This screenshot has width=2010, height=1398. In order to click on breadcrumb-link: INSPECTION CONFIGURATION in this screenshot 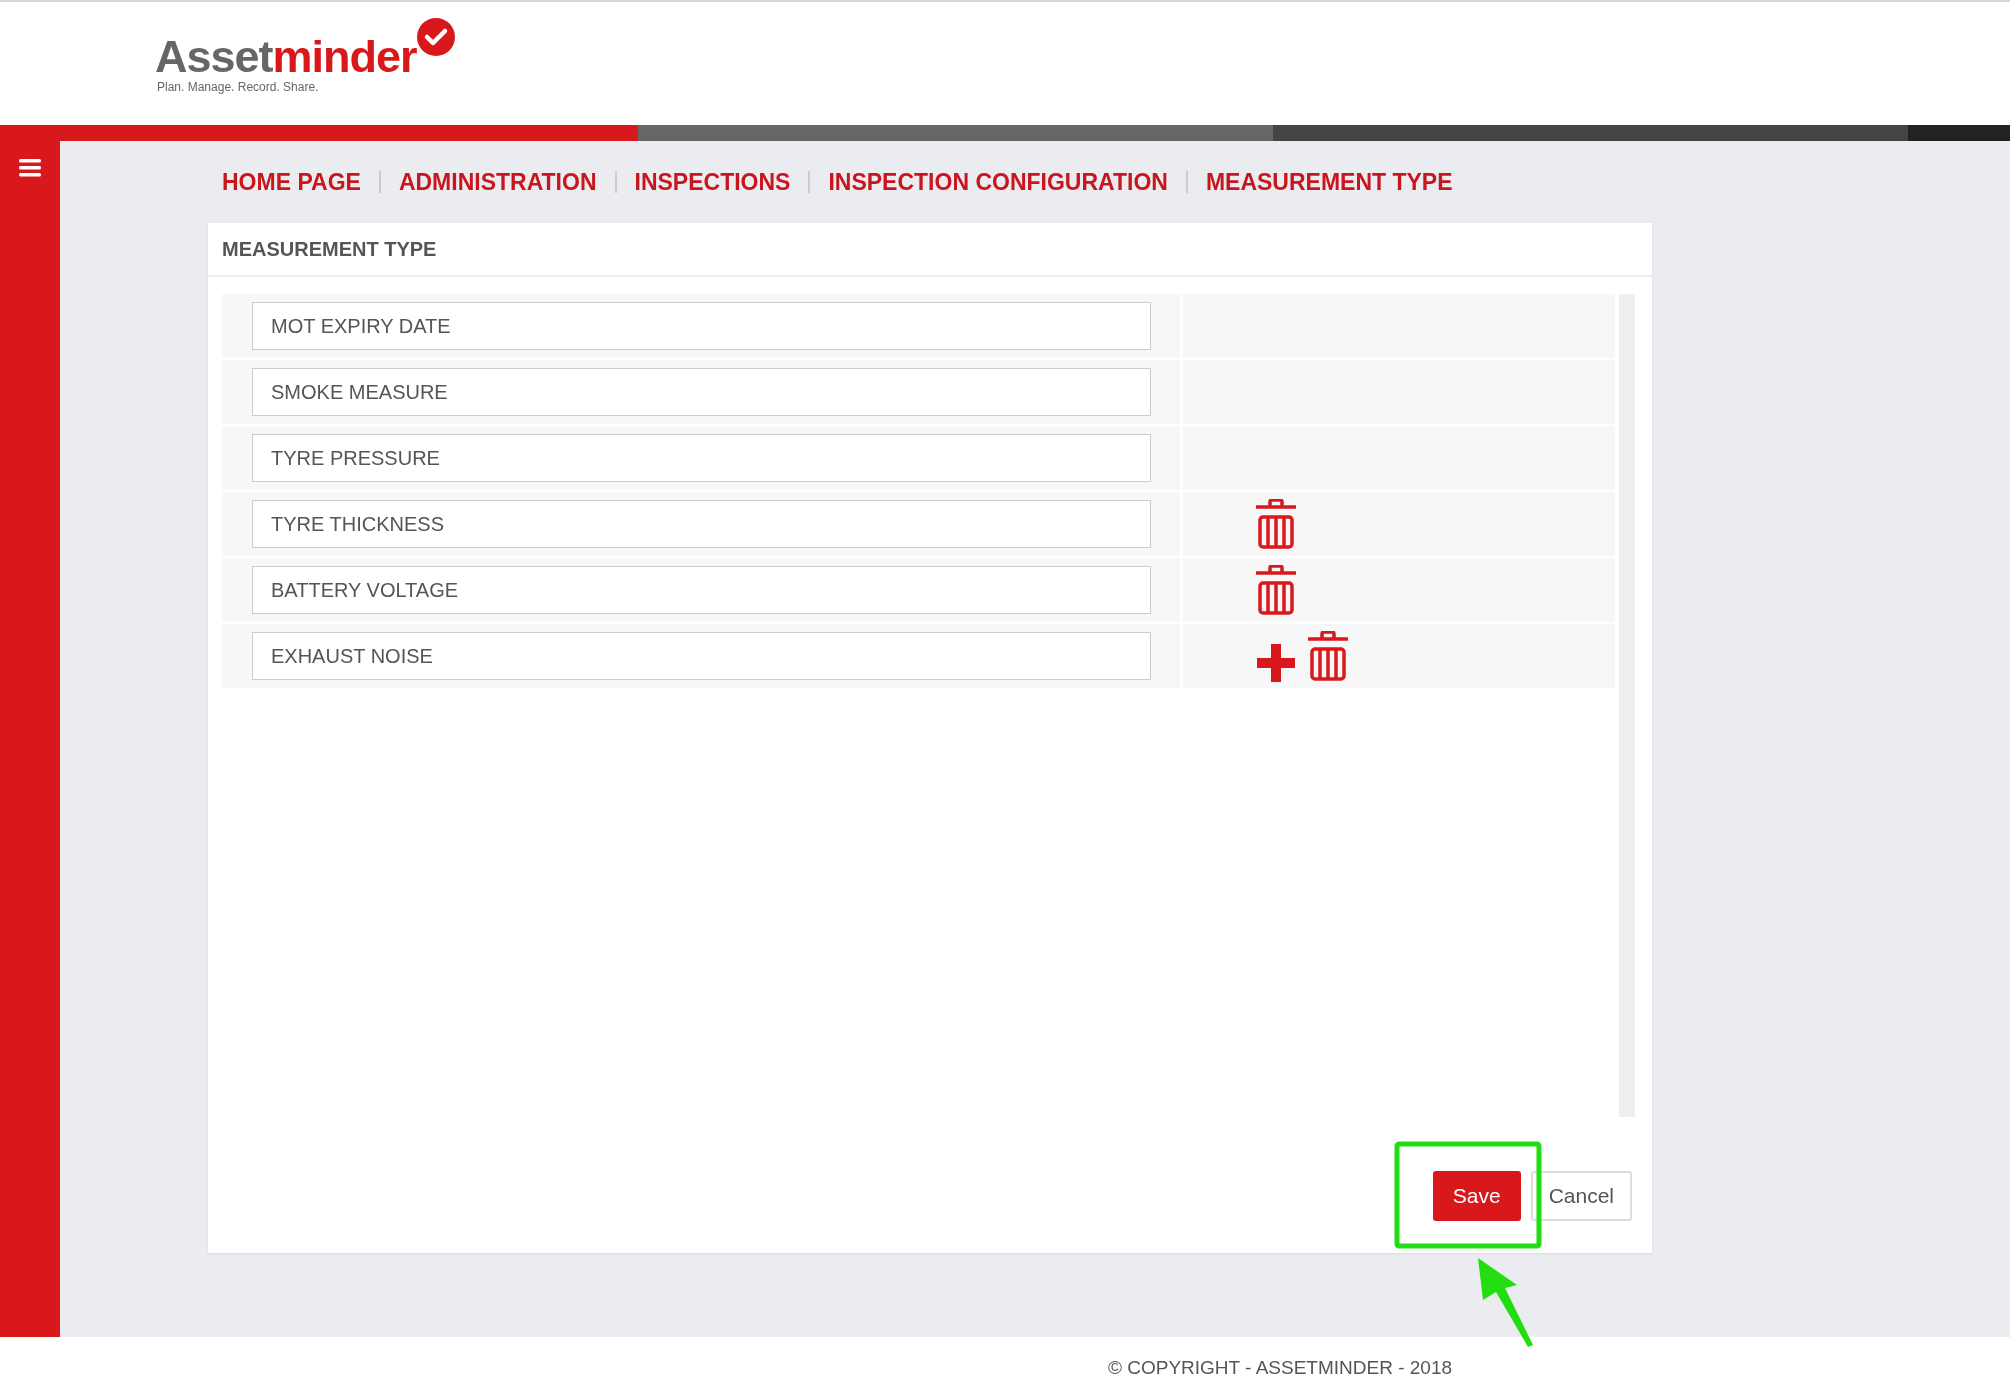, I will do `click(998, 182)`.